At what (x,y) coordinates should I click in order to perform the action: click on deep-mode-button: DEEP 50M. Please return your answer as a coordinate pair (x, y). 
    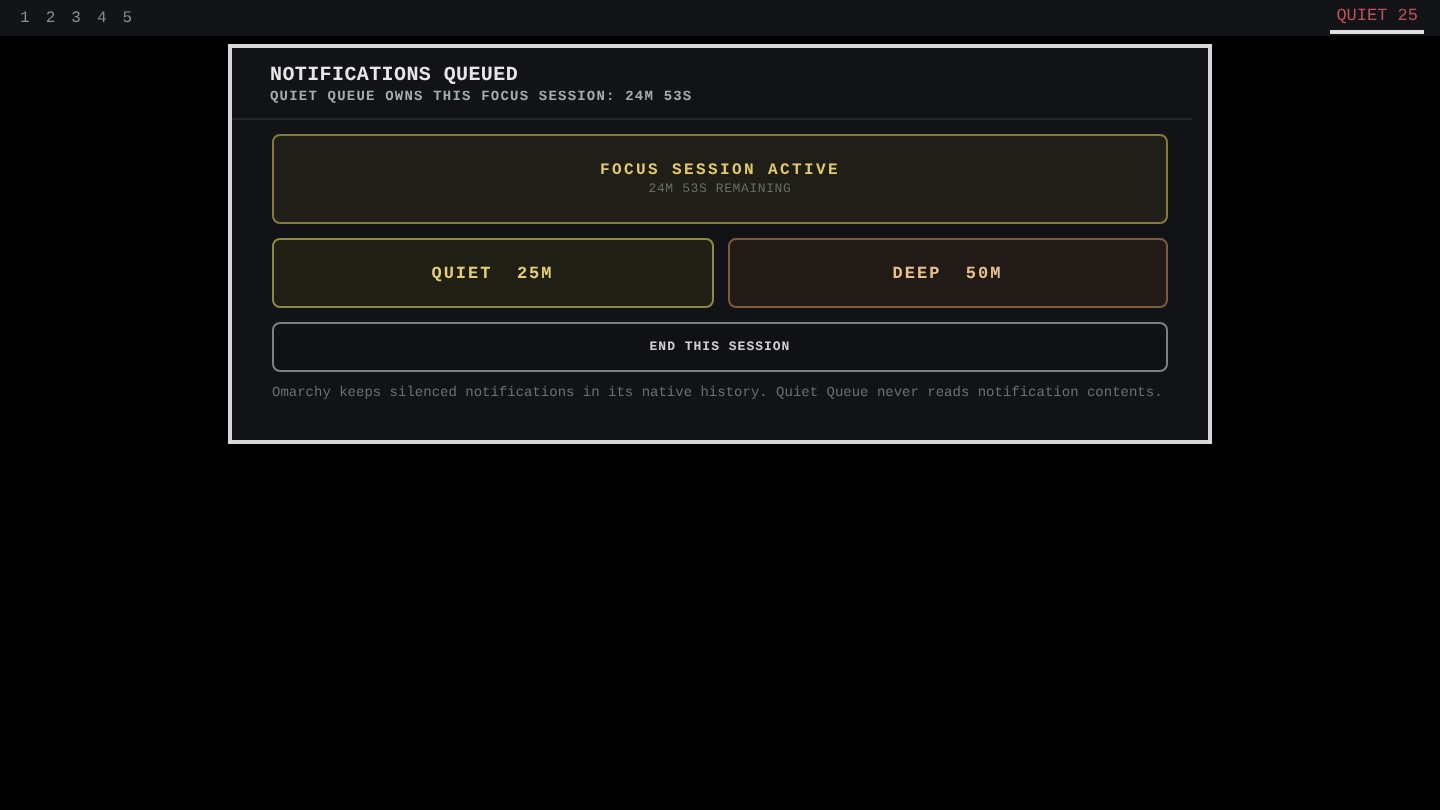
    Looking at the image, I should click on (947, 273).